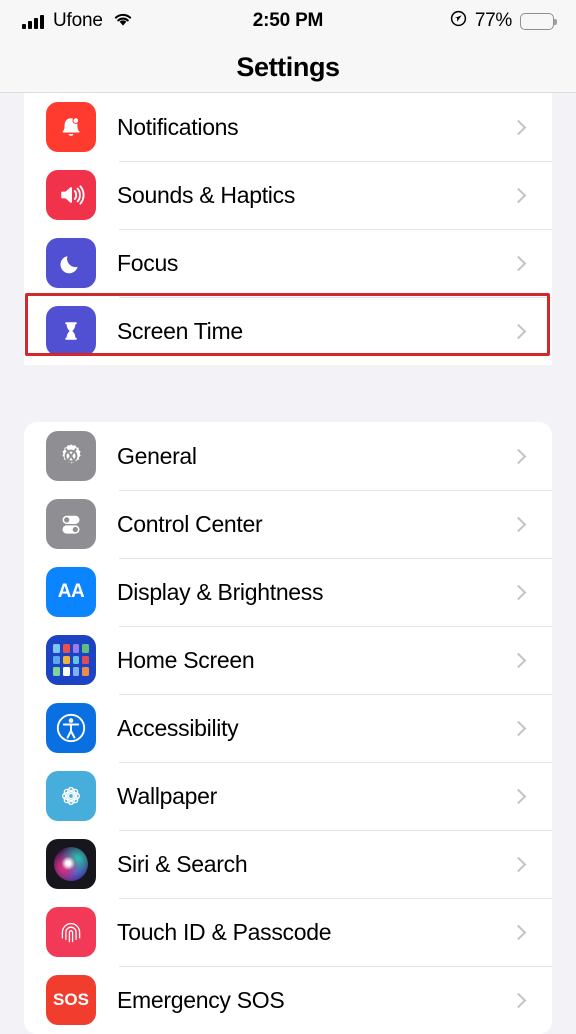  Describe the element at coordinates (123, 21) in the screenshot. I see `wifi-icon` at that location.